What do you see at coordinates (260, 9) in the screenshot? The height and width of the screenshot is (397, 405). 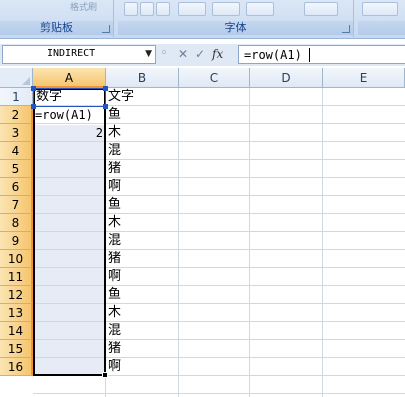 I see `font-color-button` at bounding box center [260, 9].